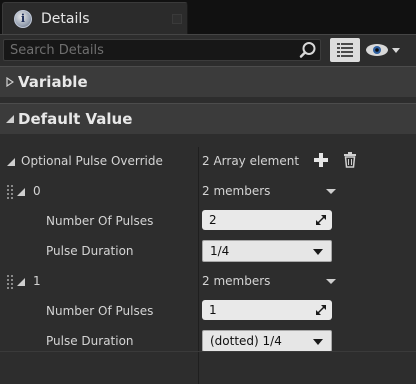  Describe the element at coordinates (246, 341) in the screenshot. I see `combo-value: (dotted) 1/4` at that location.